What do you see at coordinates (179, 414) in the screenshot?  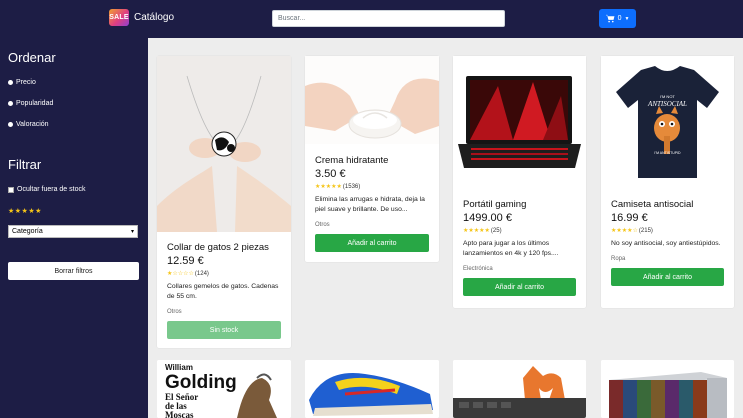 I see `book-title-line: Moscas` at bounding box center [179, 414].